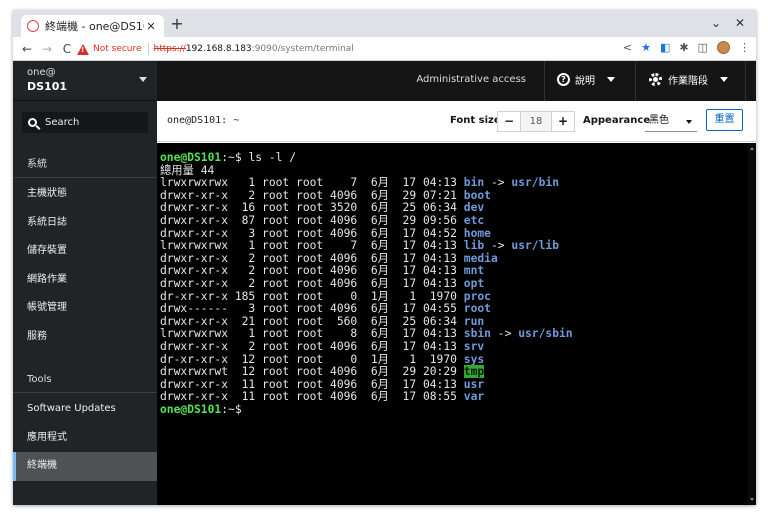  I want to click on sidebar-item-terminal: 終端機, so click(85, 466).